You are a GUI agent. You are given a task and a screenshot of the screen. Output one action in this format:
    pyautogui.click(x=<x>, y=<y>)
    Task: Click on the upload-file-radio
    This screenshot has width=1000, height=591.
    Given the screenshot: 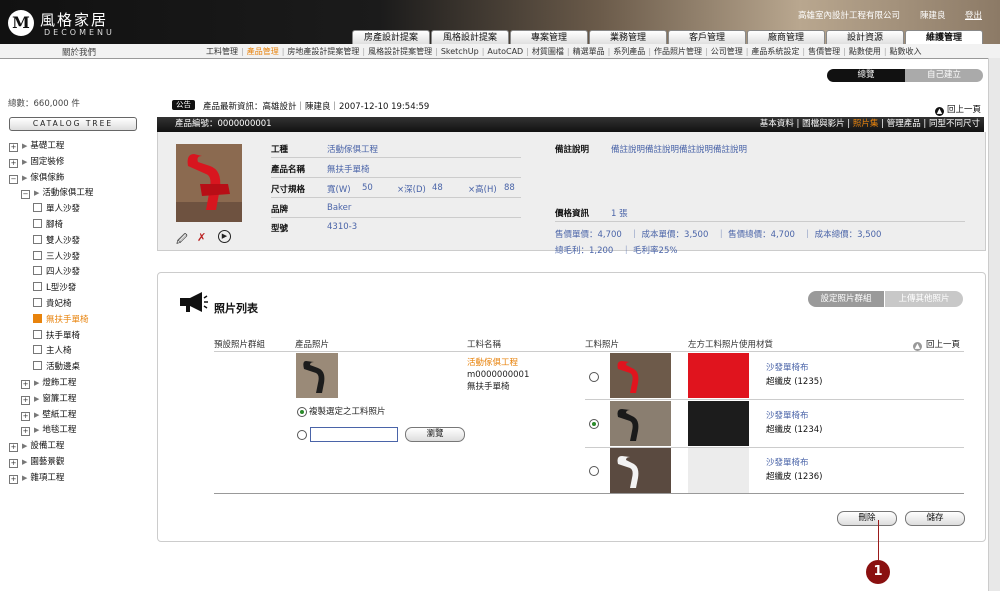 What is the action you would take?
    pyautogui.click(x=302, y=435)
    